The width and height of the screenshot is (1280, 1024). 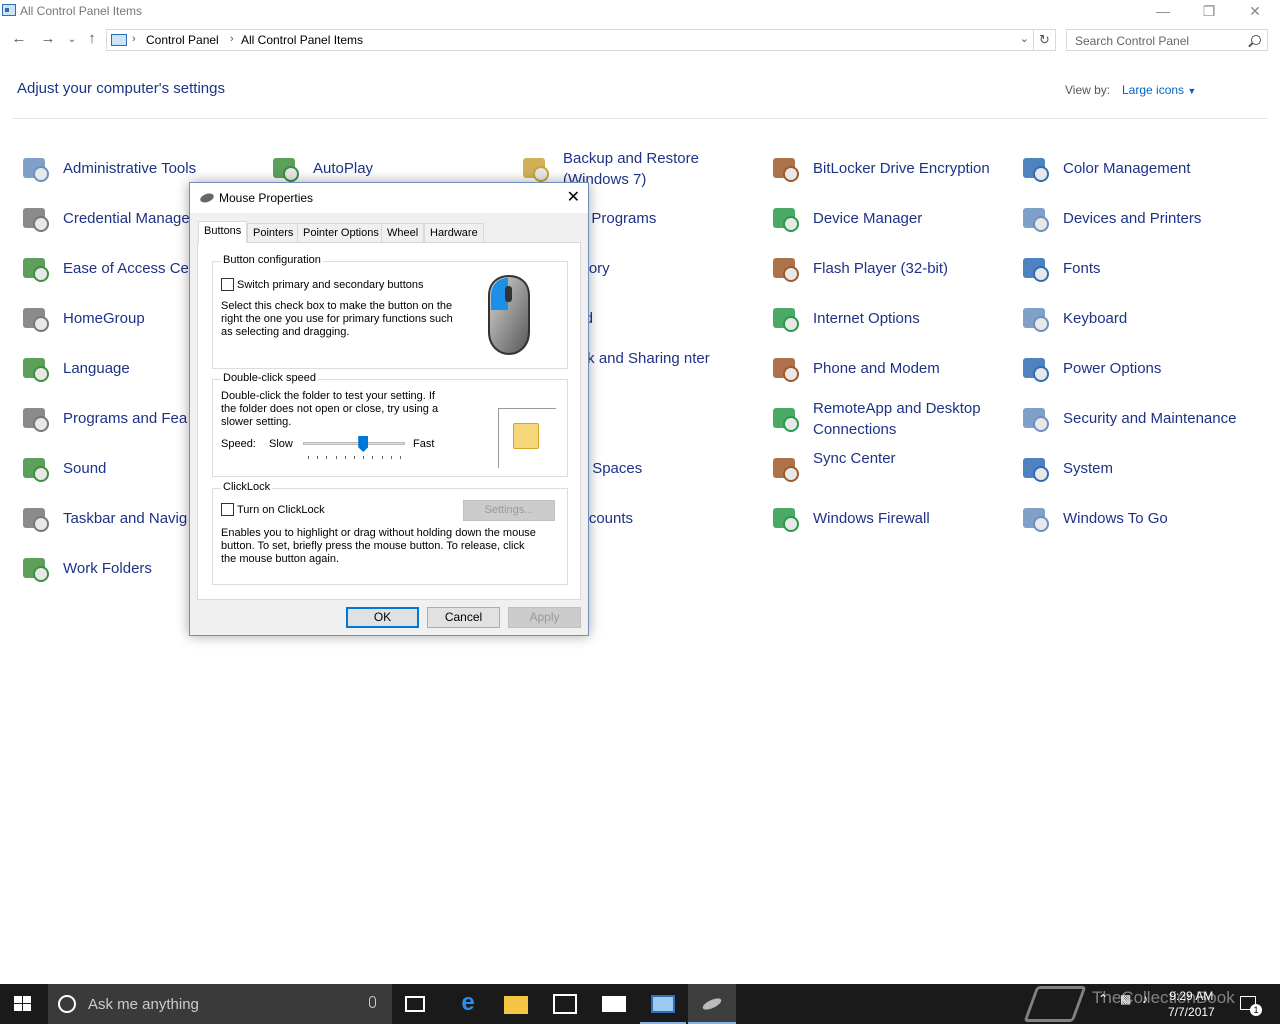 I want to click on switch-buttons-label: Switch primary and secondary buttons, so click(x=330, y=285).